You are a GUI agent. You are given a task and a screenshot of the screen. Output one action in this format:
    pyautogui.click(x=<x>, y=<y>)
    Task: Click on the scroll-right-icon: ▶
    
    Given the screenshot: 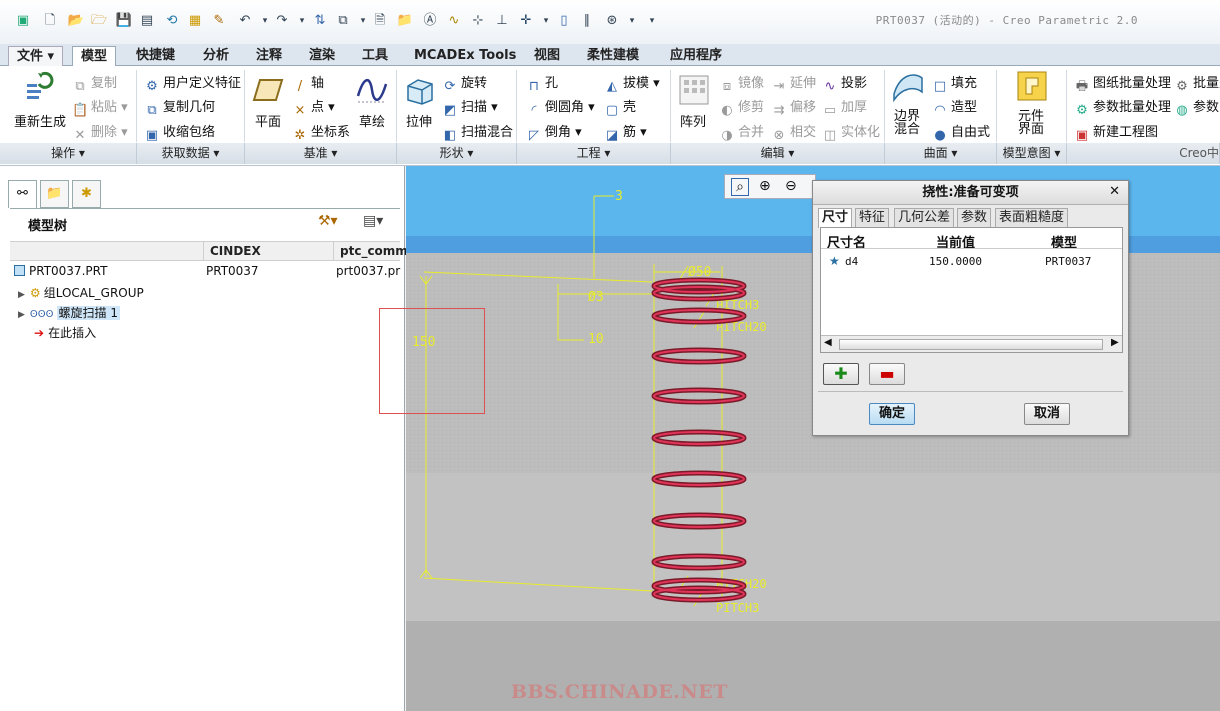 What is the action you would take?
    pyautogui.click(x=1115, y=342)
    